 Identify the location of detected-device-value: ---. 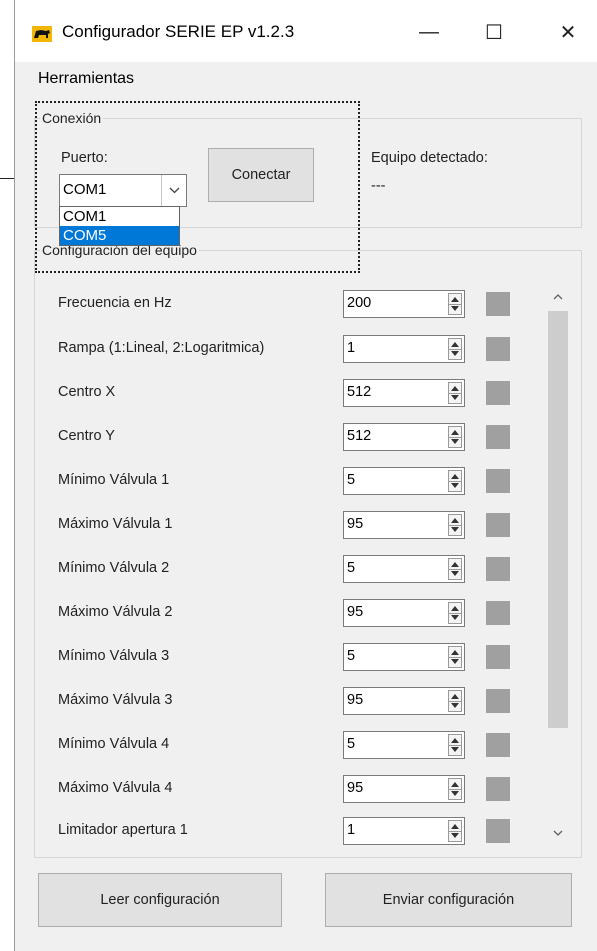
(378, 186).